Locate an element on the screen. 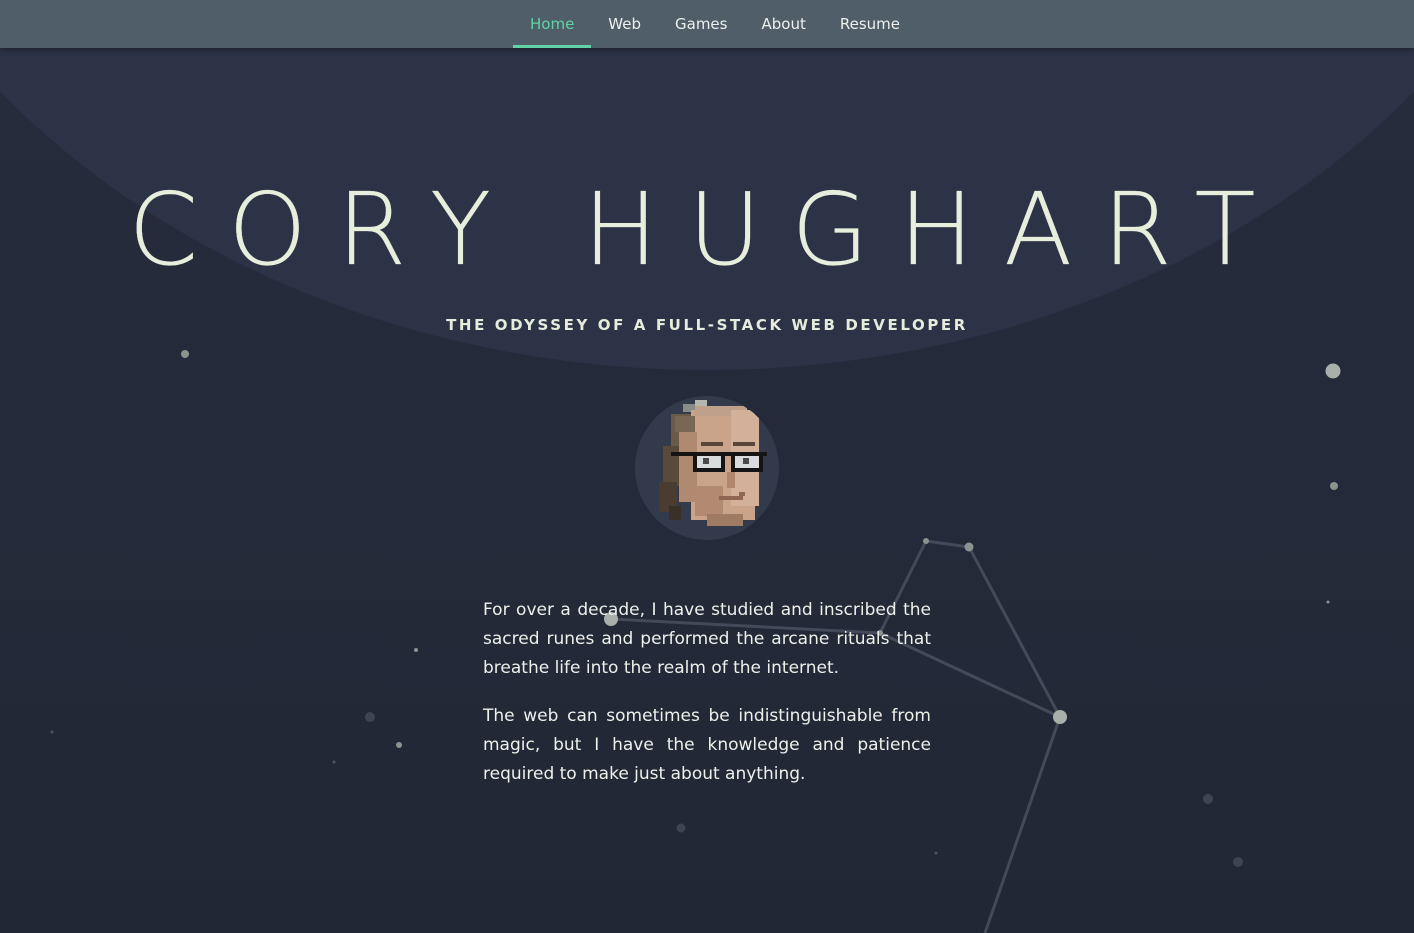  nav-home-link: Home is located at coordinates (552, 24).